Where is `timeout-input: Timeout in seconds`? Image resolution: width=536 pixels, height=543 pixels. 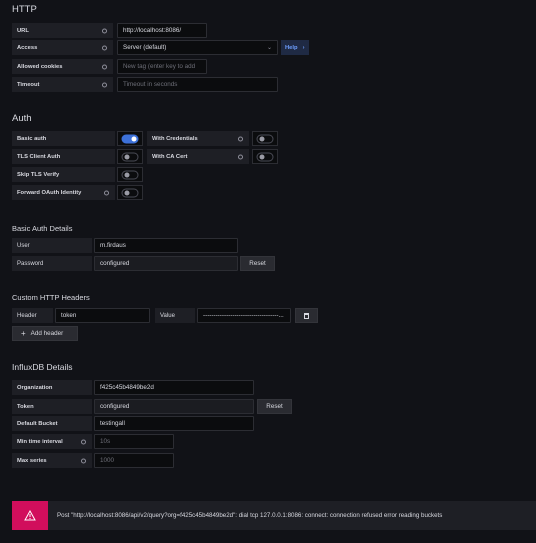 timeout-input: Timeout in seconds is located at coordinates (197, 84).